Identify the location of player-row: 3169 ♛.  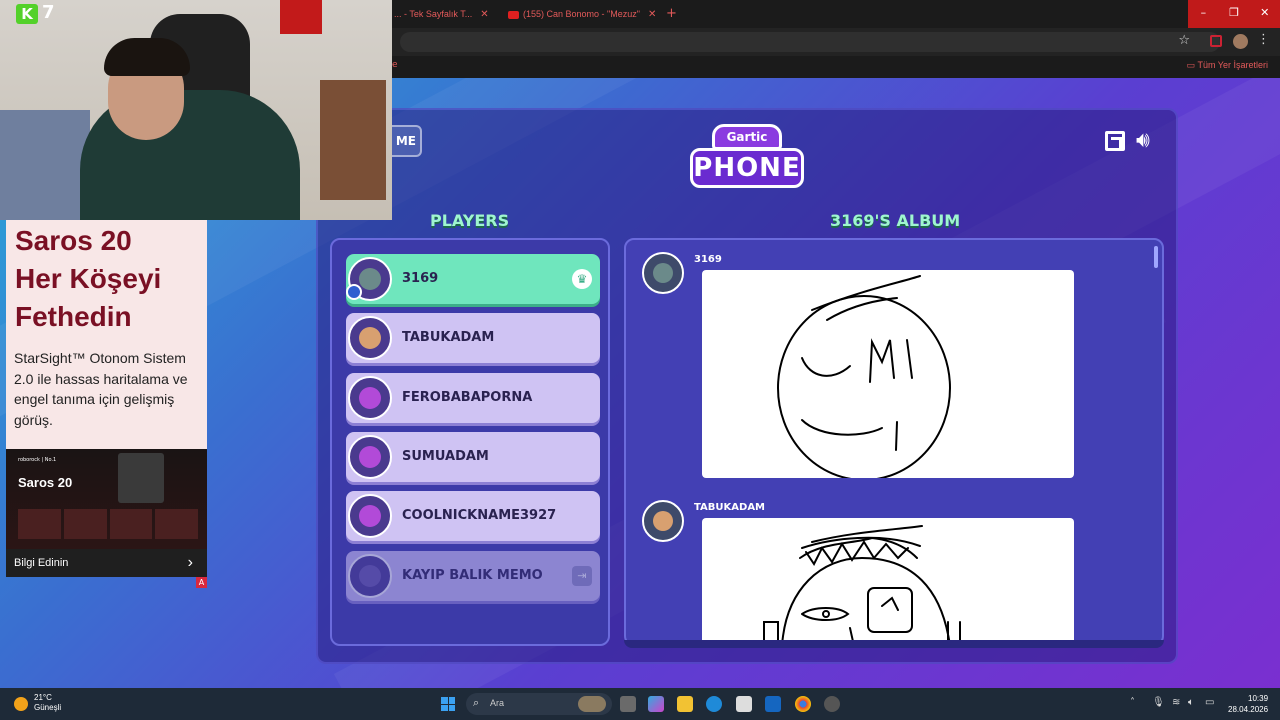
(473, 279).